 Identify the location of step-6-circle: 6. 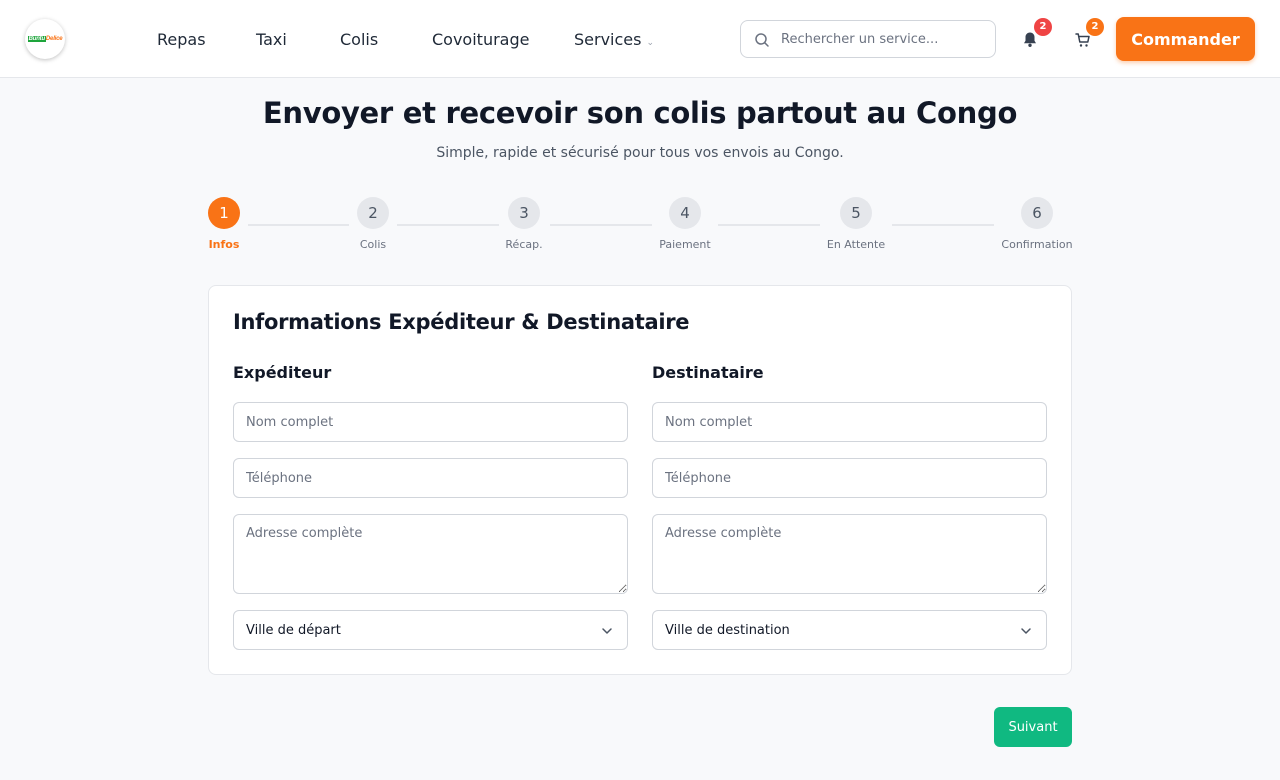
(1037, 213).